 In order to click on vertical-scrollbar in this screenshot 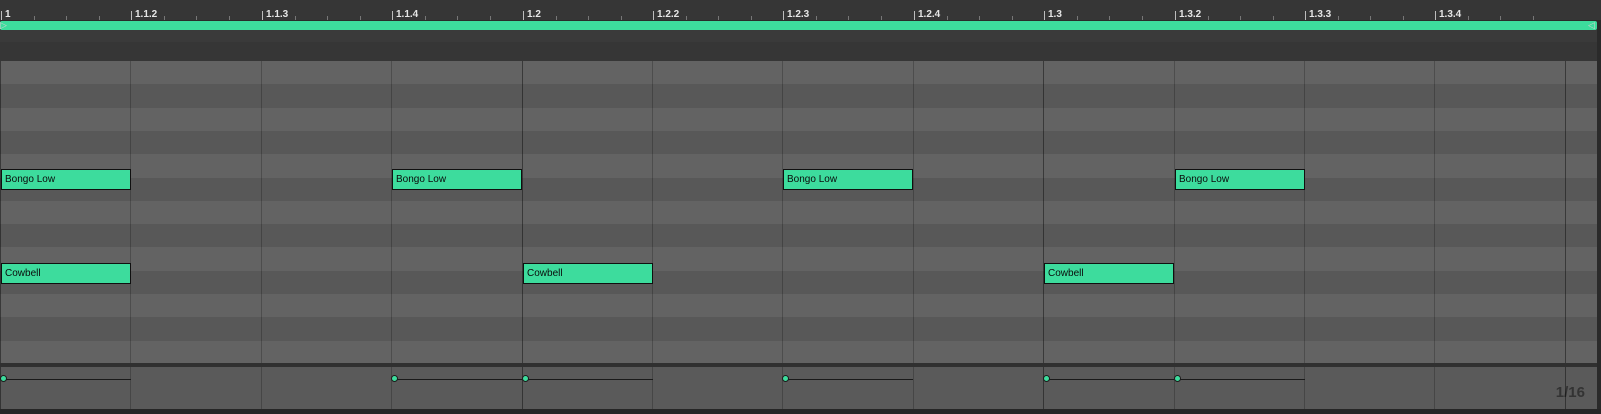, I will do `click(1599, 215)`.